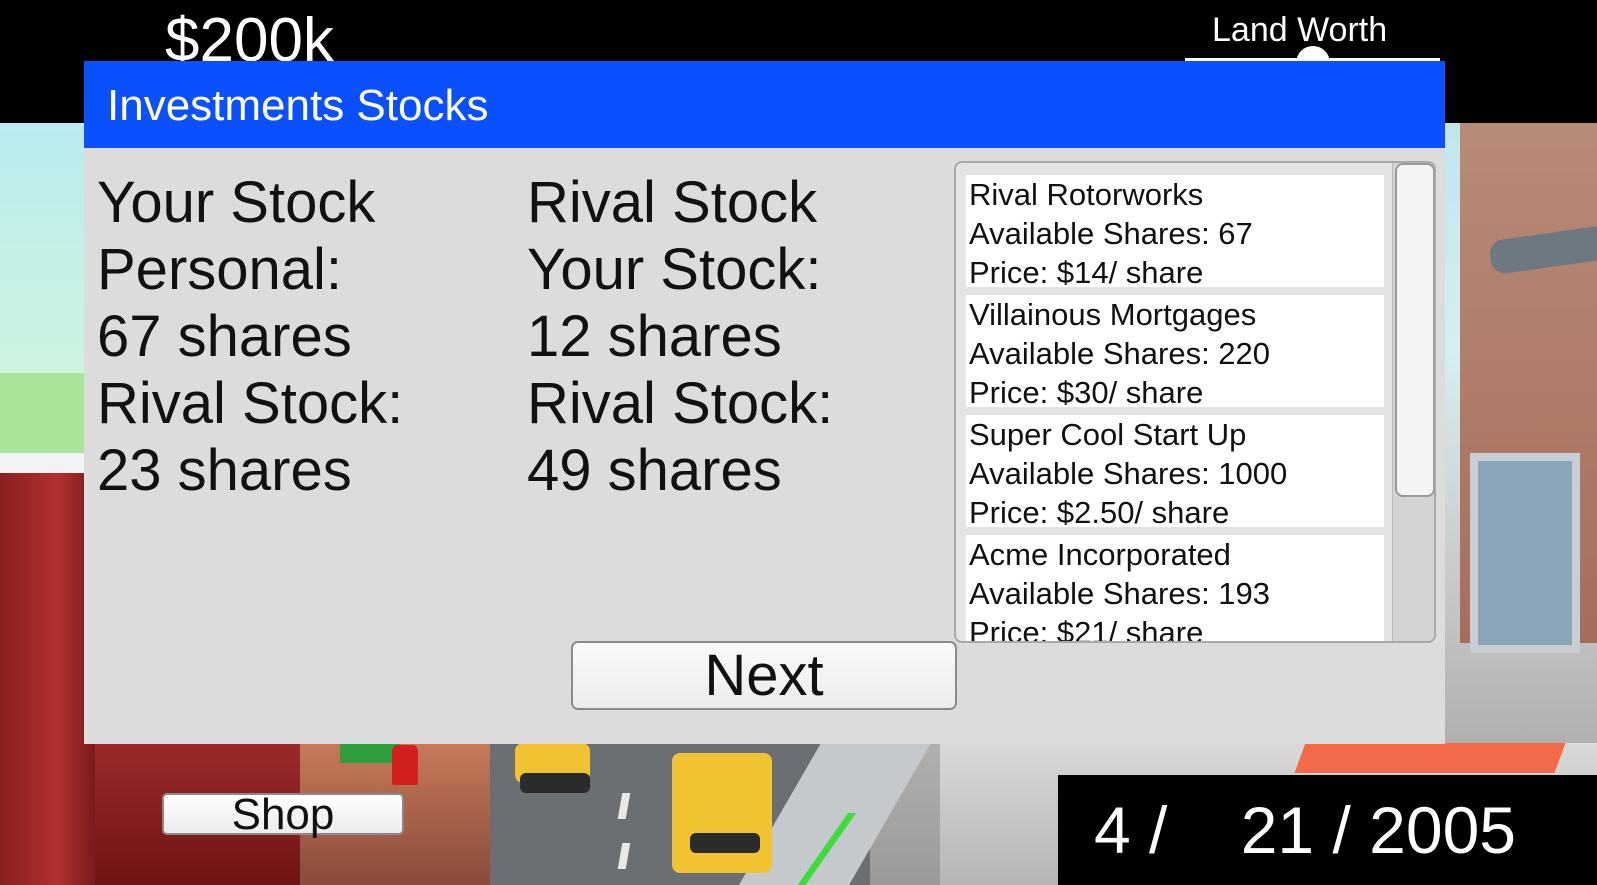 This screenshot has height=885, width=1597. I want to click on panel-header: Investments Stocks, so click(764, 104).